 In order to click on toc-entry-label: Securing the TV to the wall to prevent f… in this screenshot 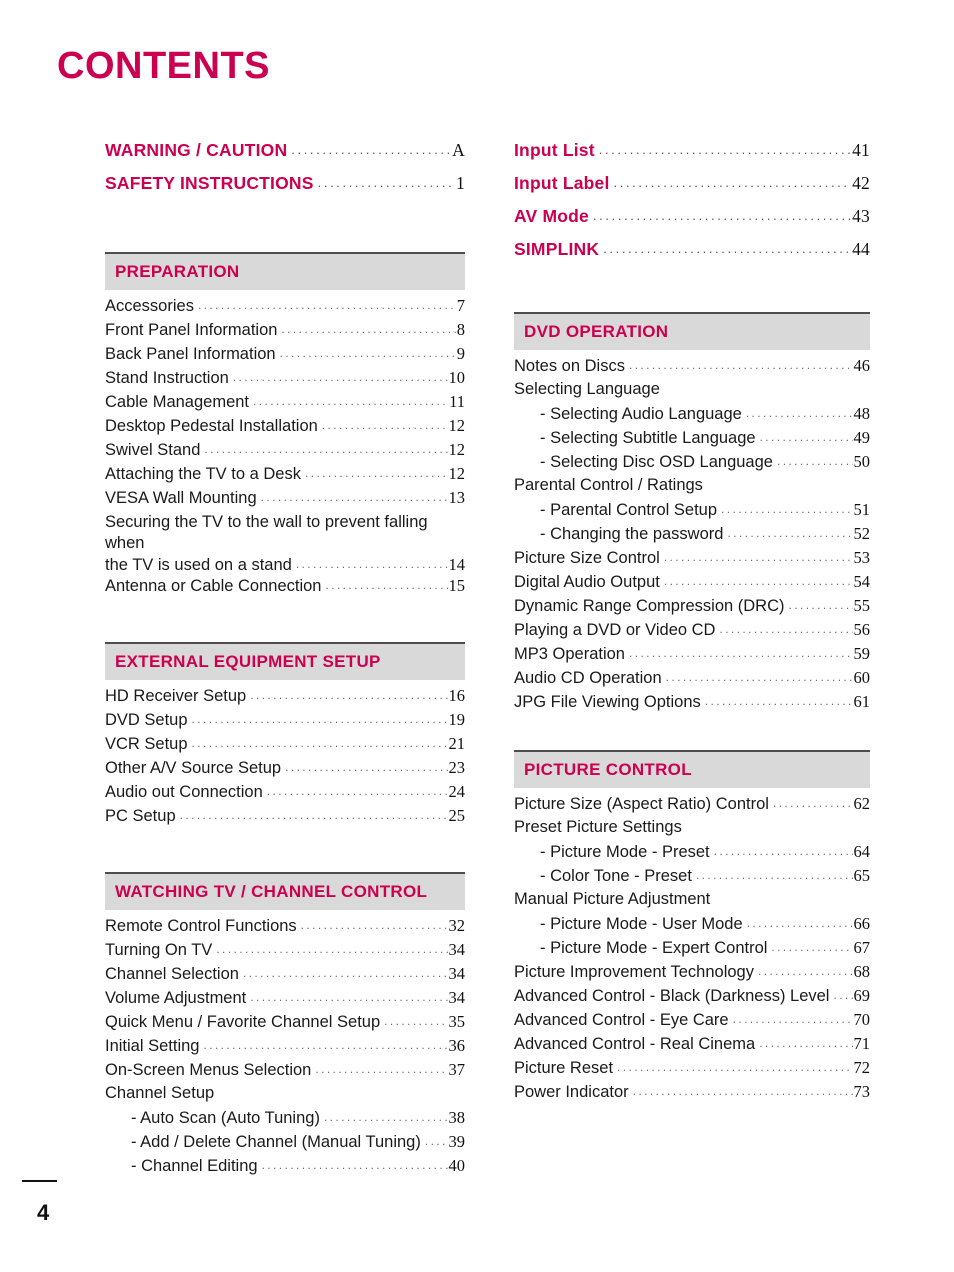, I will do `click(266, 532)`.